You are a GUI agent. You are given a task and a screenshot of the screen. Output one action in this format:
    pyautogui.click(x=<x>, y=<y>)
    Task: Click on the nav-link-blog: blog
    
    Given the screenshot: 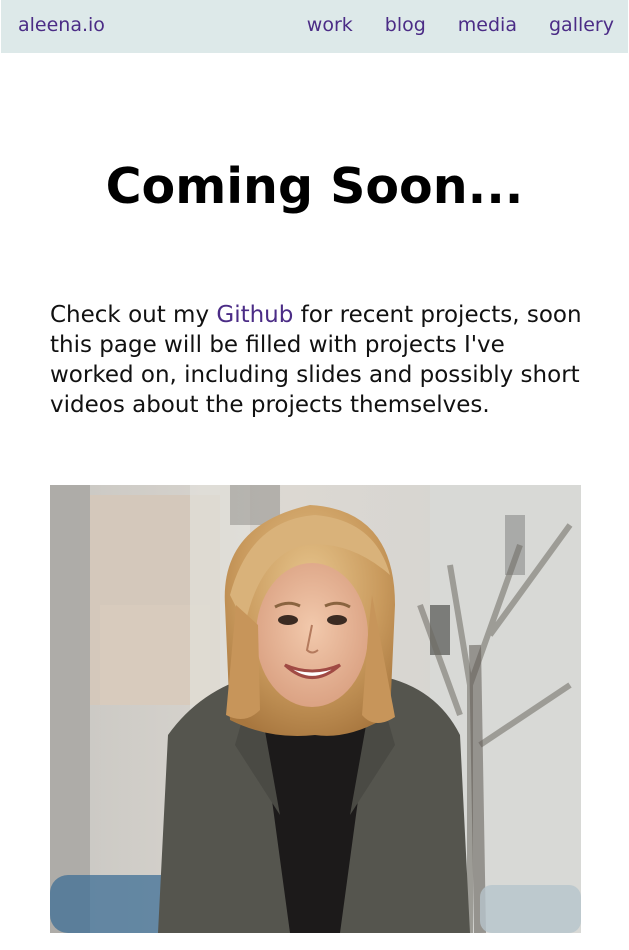 What is the action you would take?
    pyautogui.click(x=405, y=25)
    